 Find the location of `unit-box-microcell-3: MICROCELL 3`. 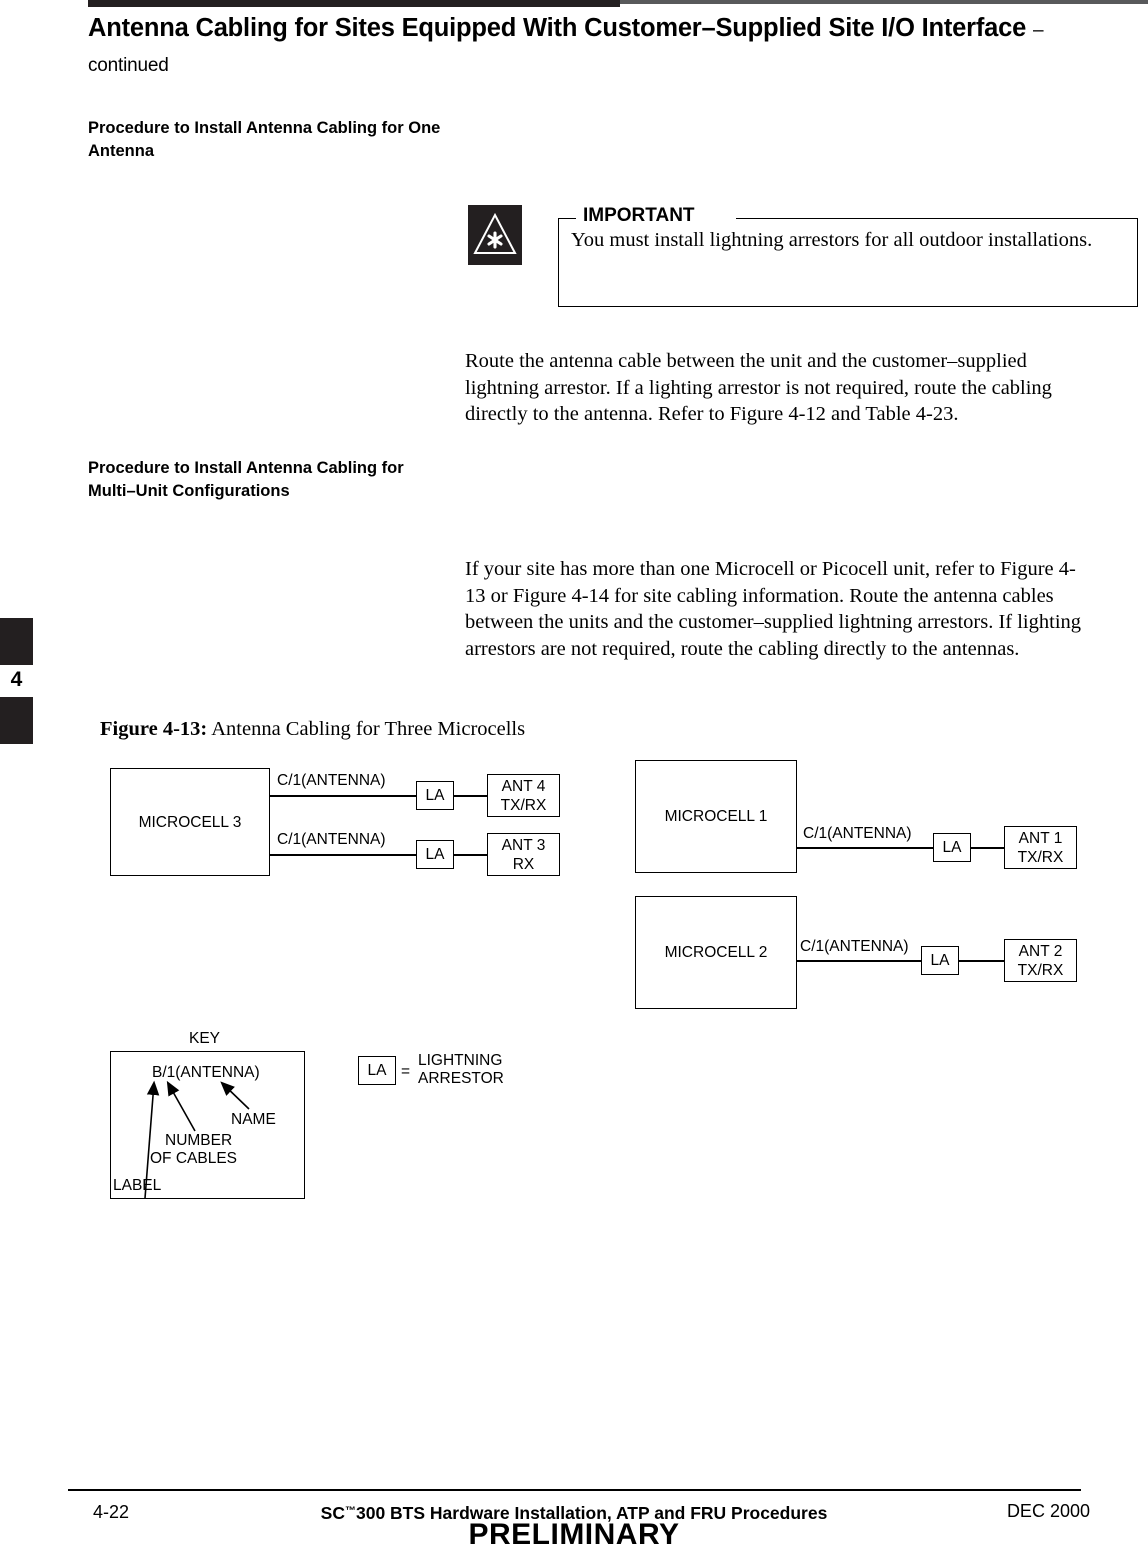

unit-box-microcell-3: MICROCELL 3 is located at coordinates (190, 822).